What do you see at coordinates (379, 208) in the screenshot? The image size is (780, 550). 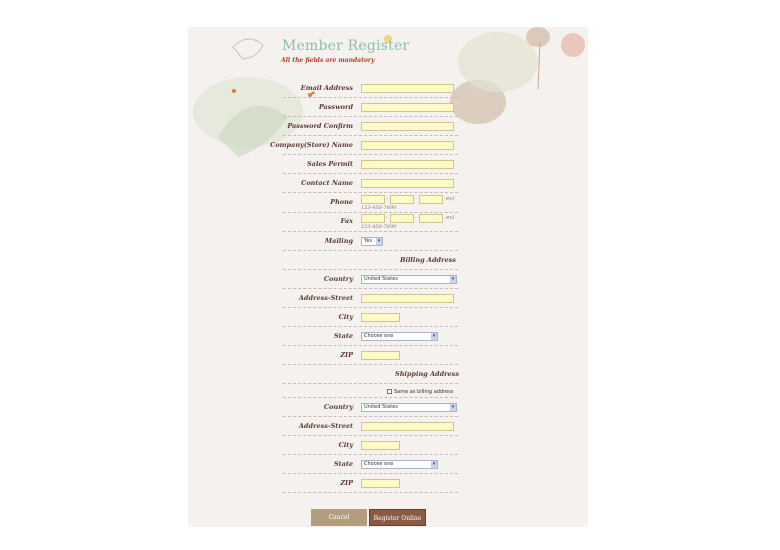 I see `phone-example-hint: 123-456-7890` at bounding box center [379, 208].